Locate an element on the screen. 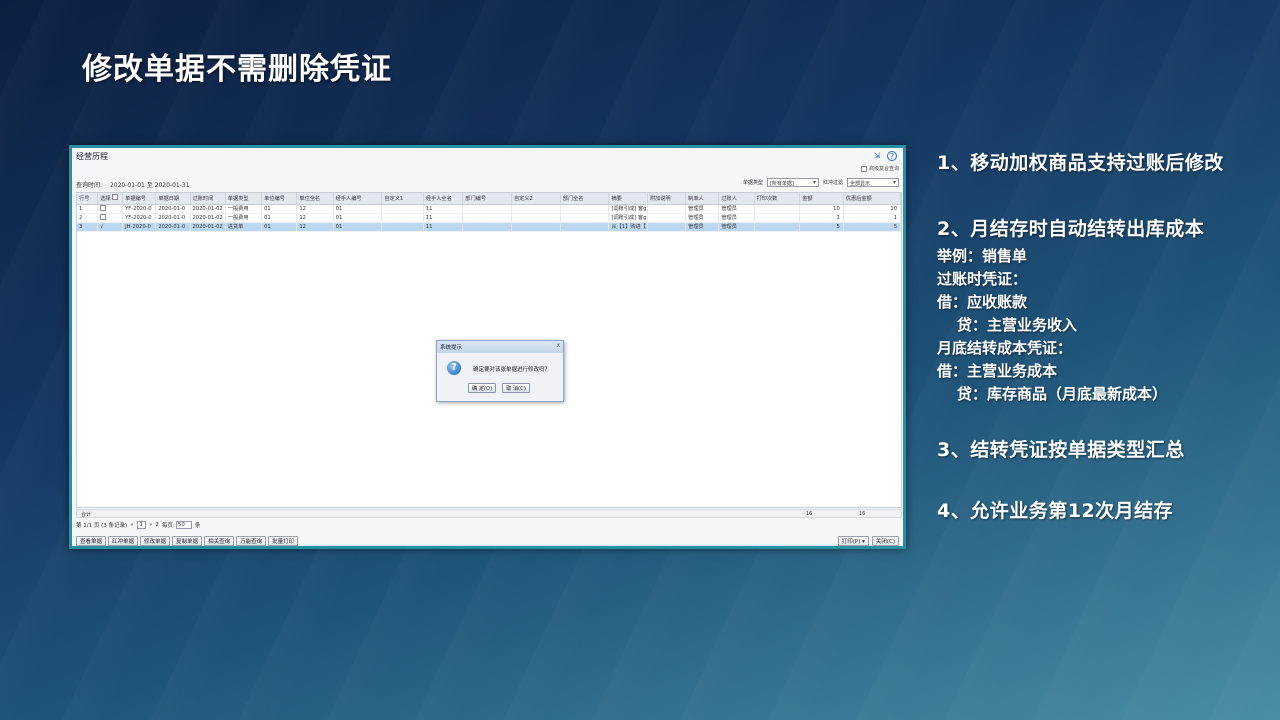  note-line: 借：主营业务成本 is located at coordinates (997, 371).